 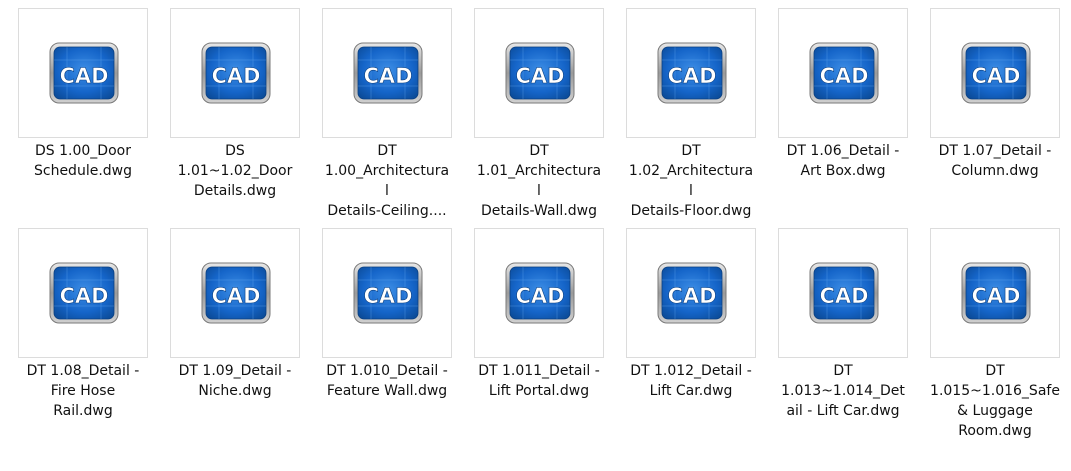 What do you see at coordinates (82, 171) in the screenshot?
I see `file-name-line: Schedule.dwg` at bounding box center [82, 171].